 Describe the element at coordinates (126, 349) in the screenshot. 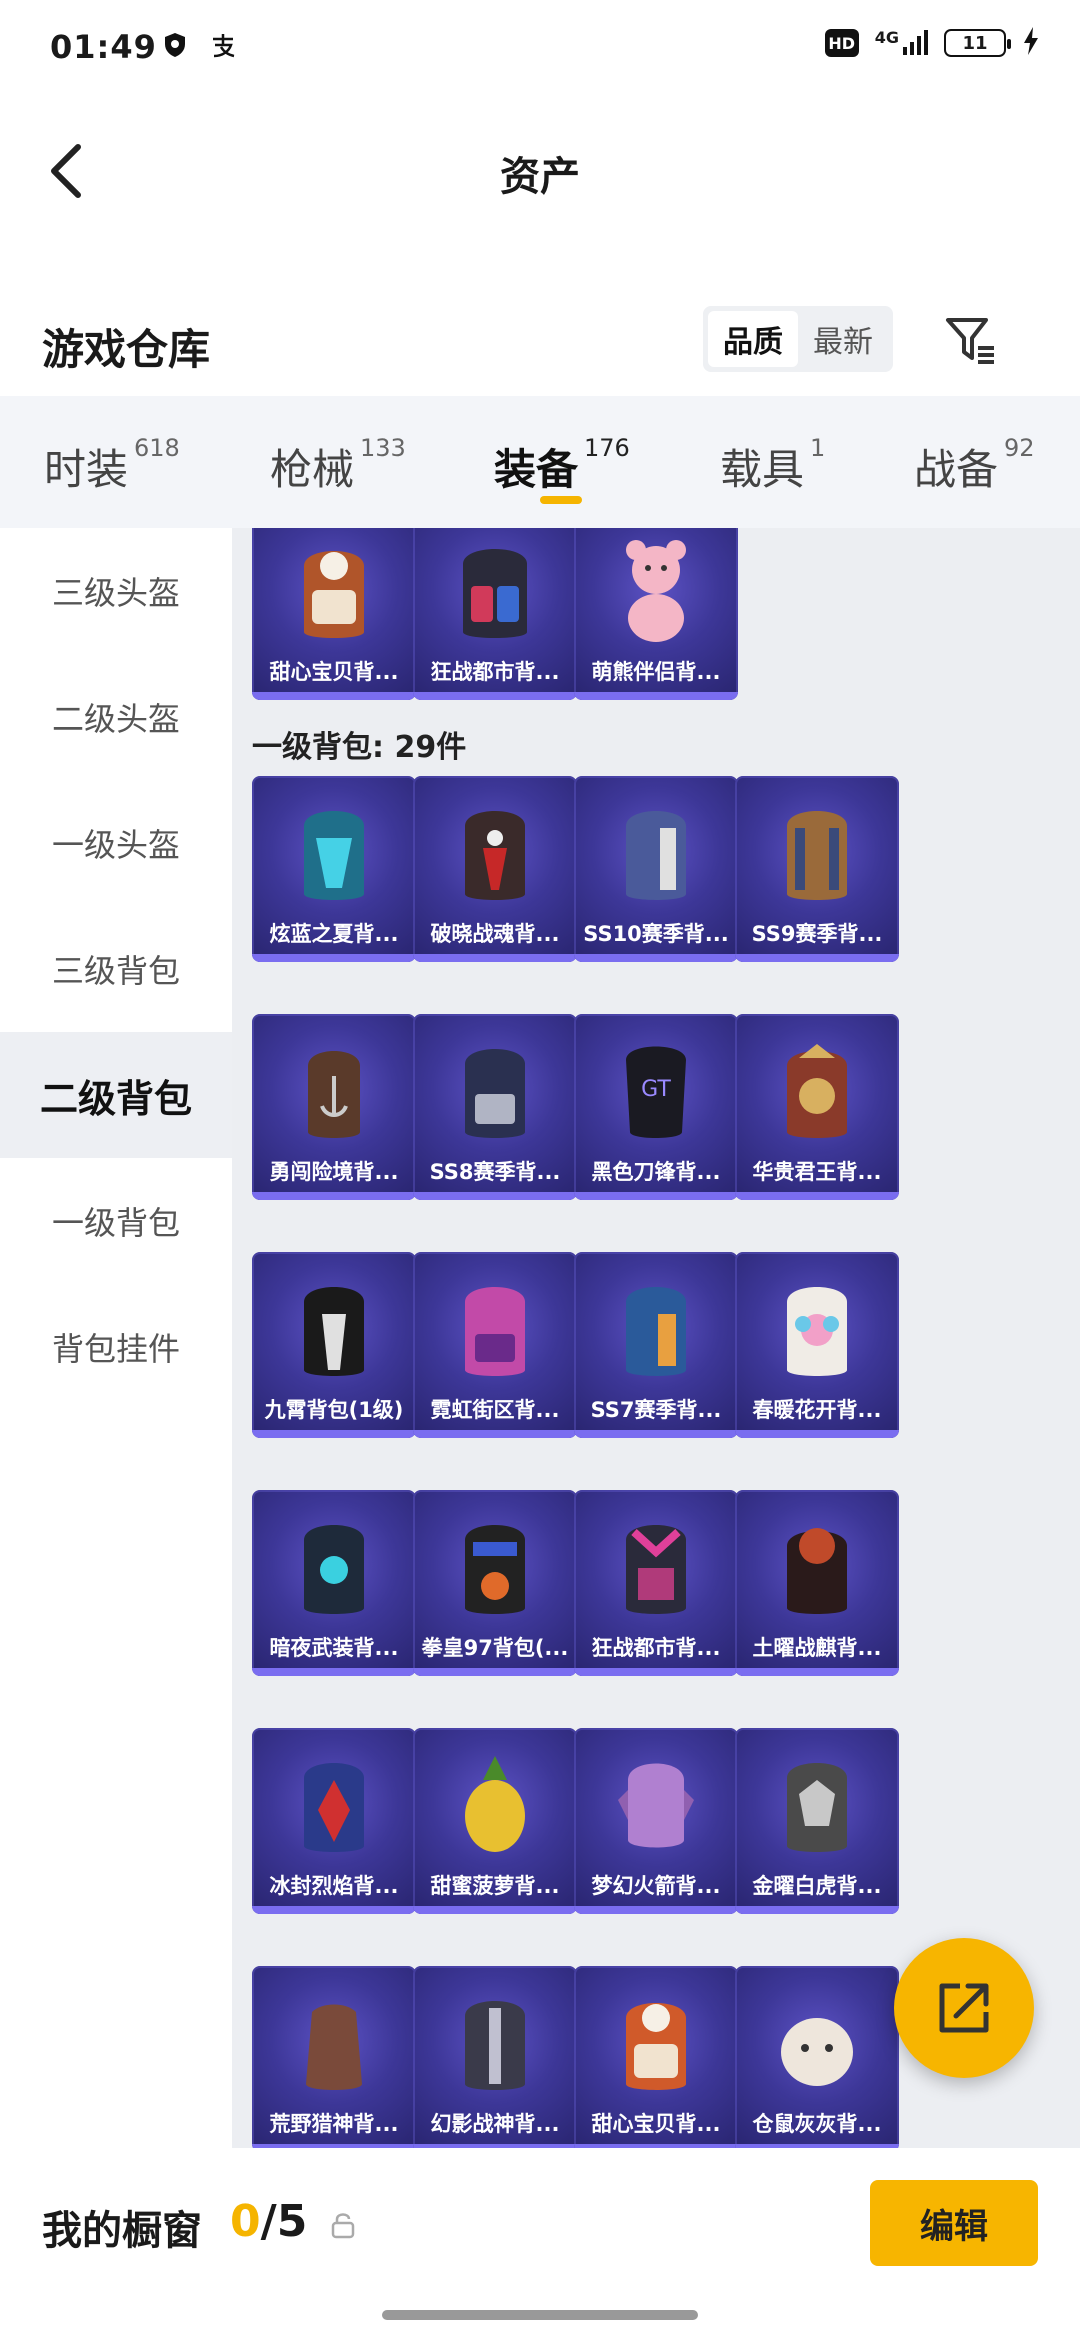

I see `warehouse-title: 游戏仓库` at that location.